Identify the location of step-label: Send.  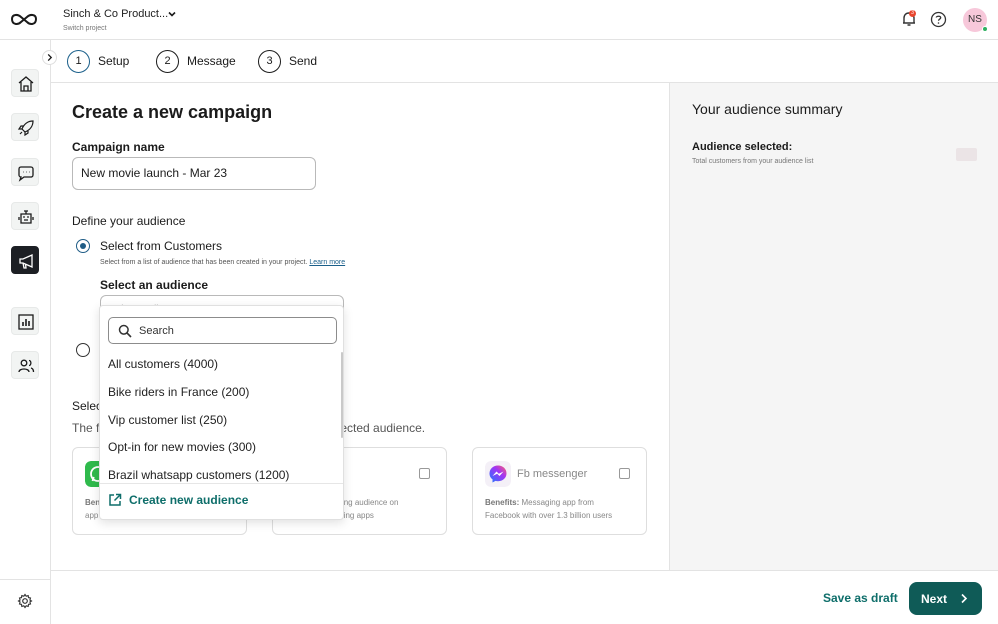
(303, 61).